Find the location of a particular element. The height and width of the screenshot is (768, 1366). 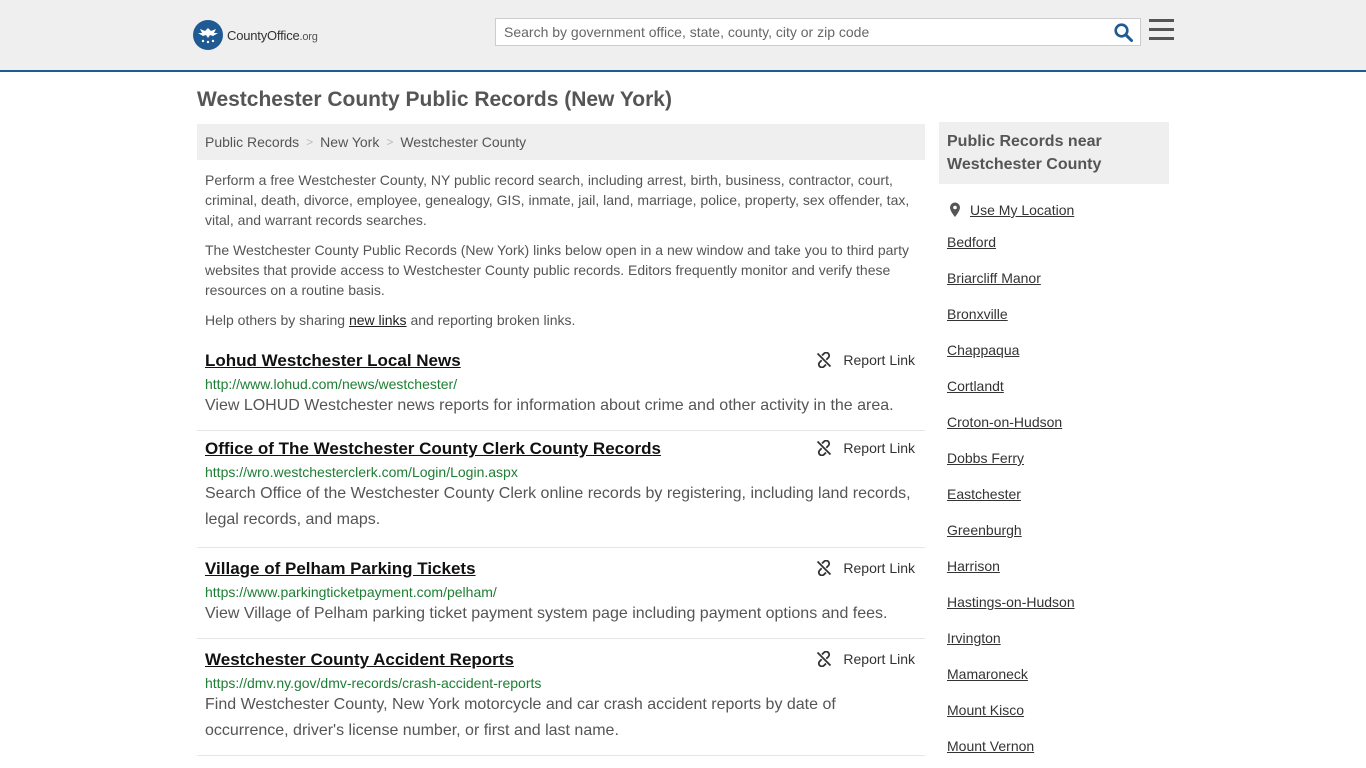

sidebar-heading: Public Records near Westchester County is located at coordinates (1054, 153).